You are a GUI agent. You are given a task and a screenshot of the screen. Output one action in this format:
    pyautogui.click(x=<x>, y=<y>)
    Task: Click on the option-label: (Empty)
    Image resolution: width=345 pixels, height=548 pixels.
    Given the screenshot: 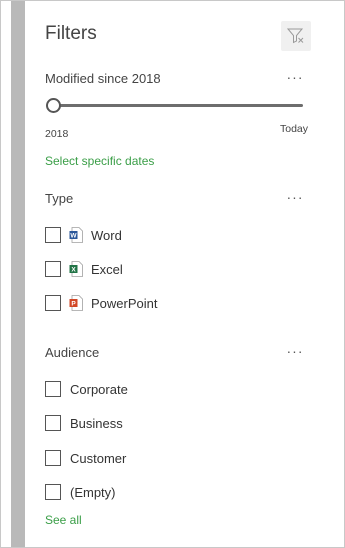 What is the action you would take?
    pyautogui.click(x=93, y=492)
    